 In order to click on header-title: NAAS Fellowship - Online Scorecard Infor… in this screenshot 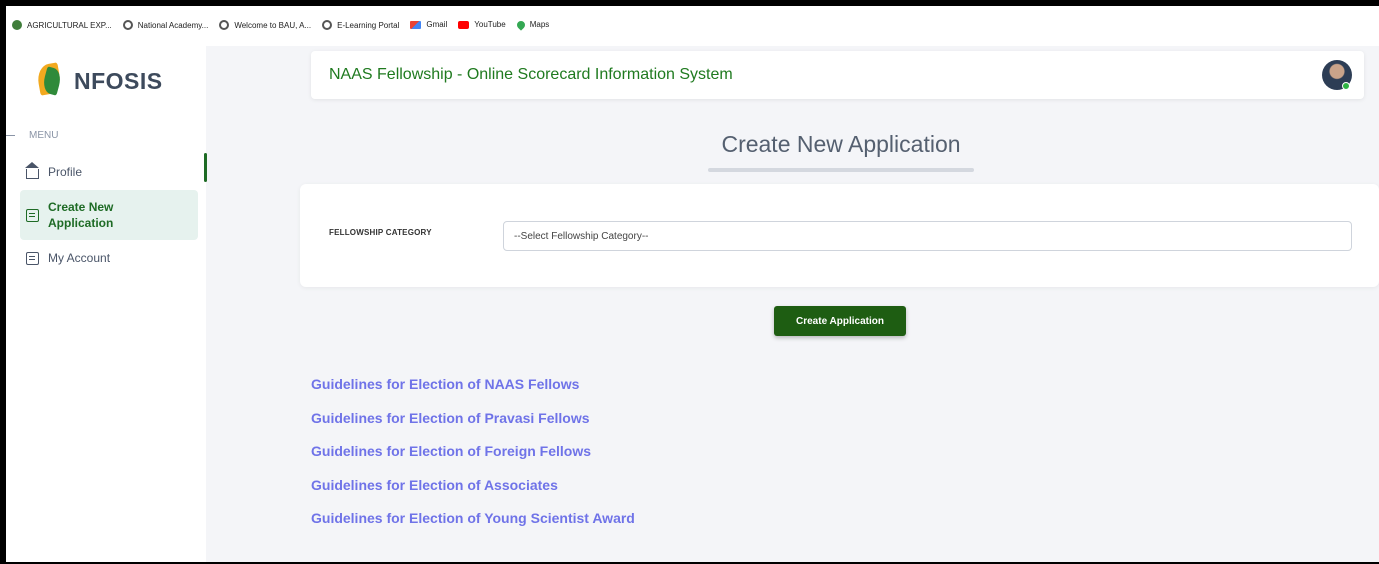, I will do `click(531, 74)`.